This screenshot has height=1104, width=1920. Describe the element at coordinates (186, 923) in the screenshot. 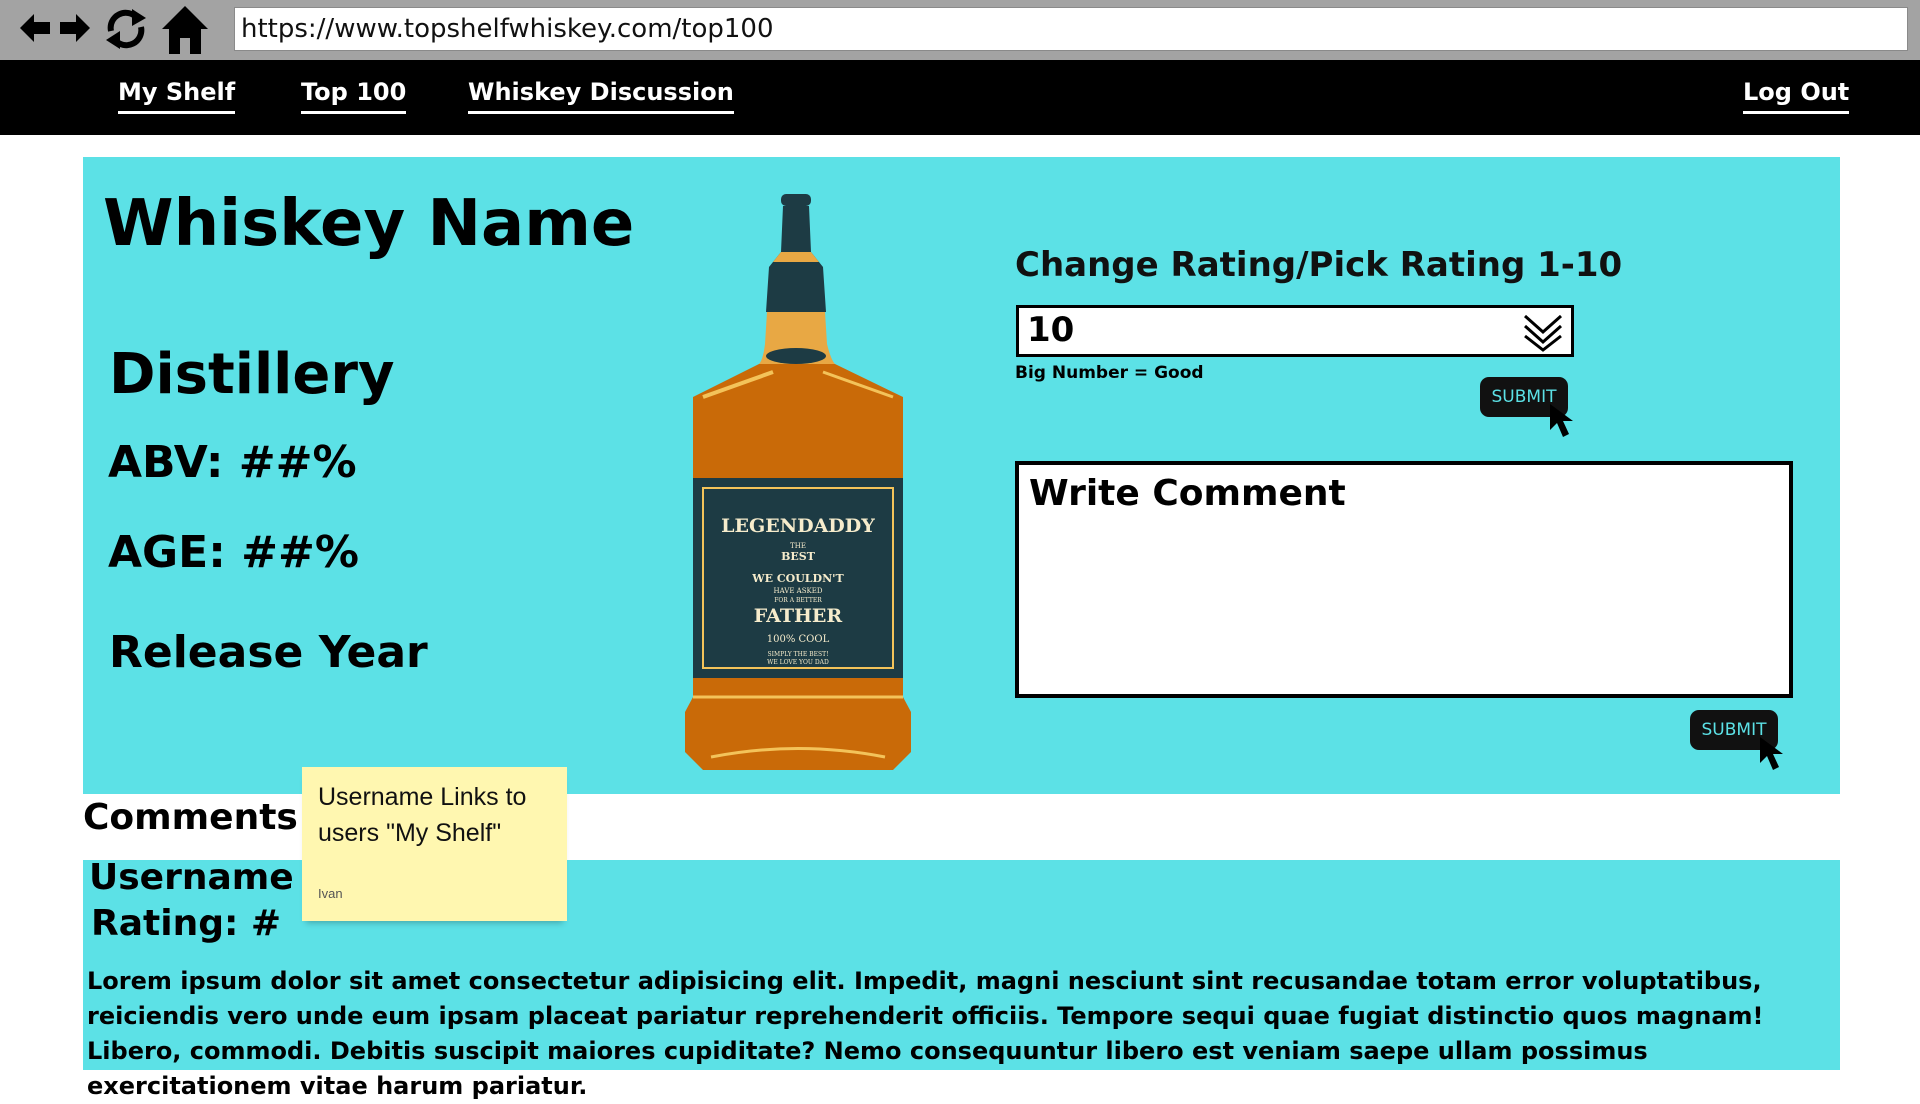

I see `comment-rating: Rating: #` at that location.